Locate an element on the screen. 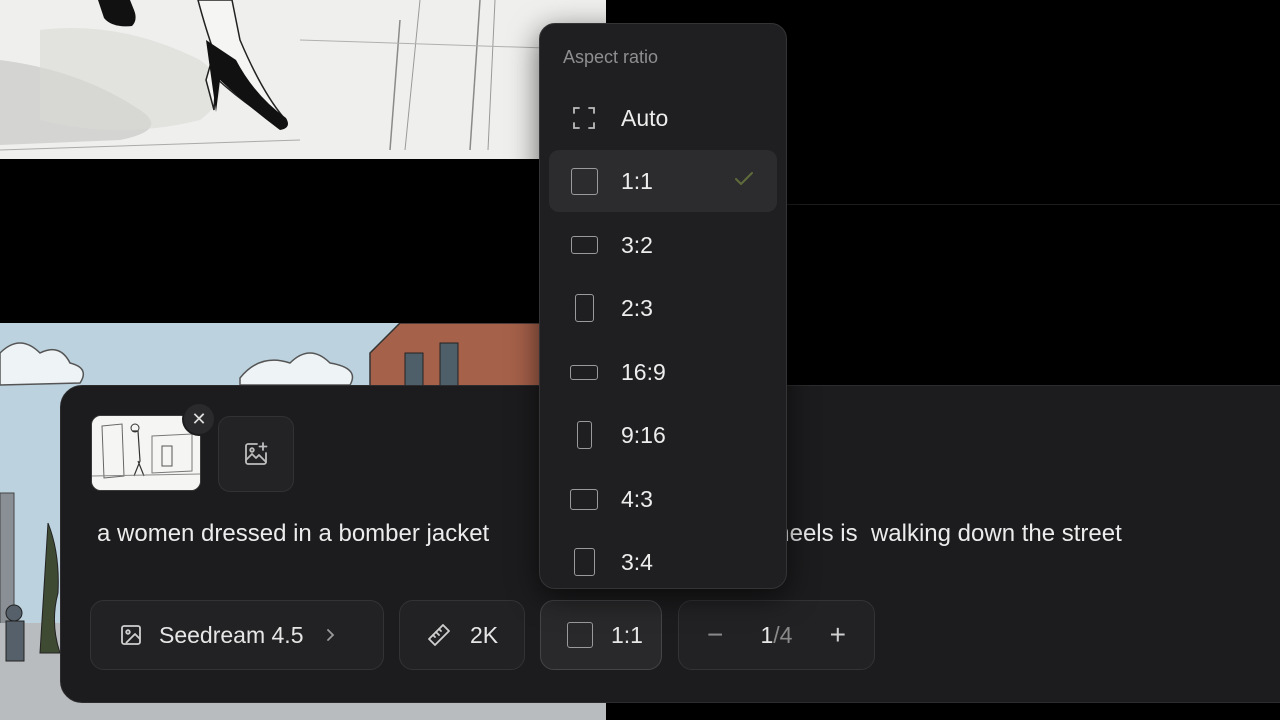 The height and width of the screenshot is (720, 1280). ratio-option-4-3: 4:3 is located at coordinates (663, 499).